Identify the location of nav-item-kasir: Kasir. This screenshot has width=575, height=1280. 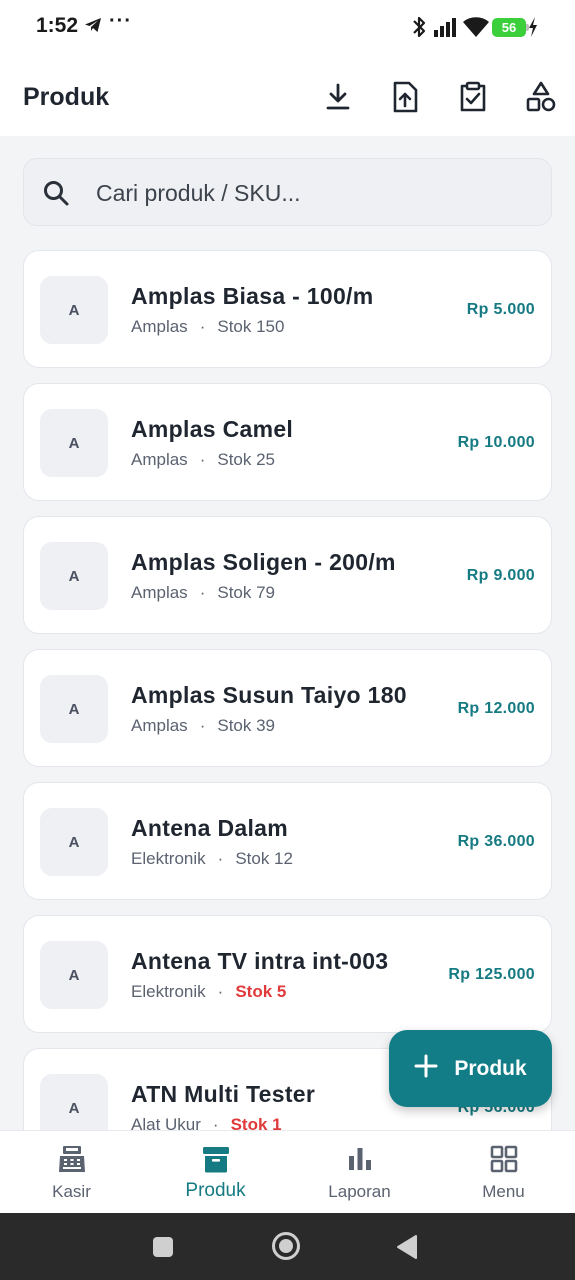
(71, 1172).